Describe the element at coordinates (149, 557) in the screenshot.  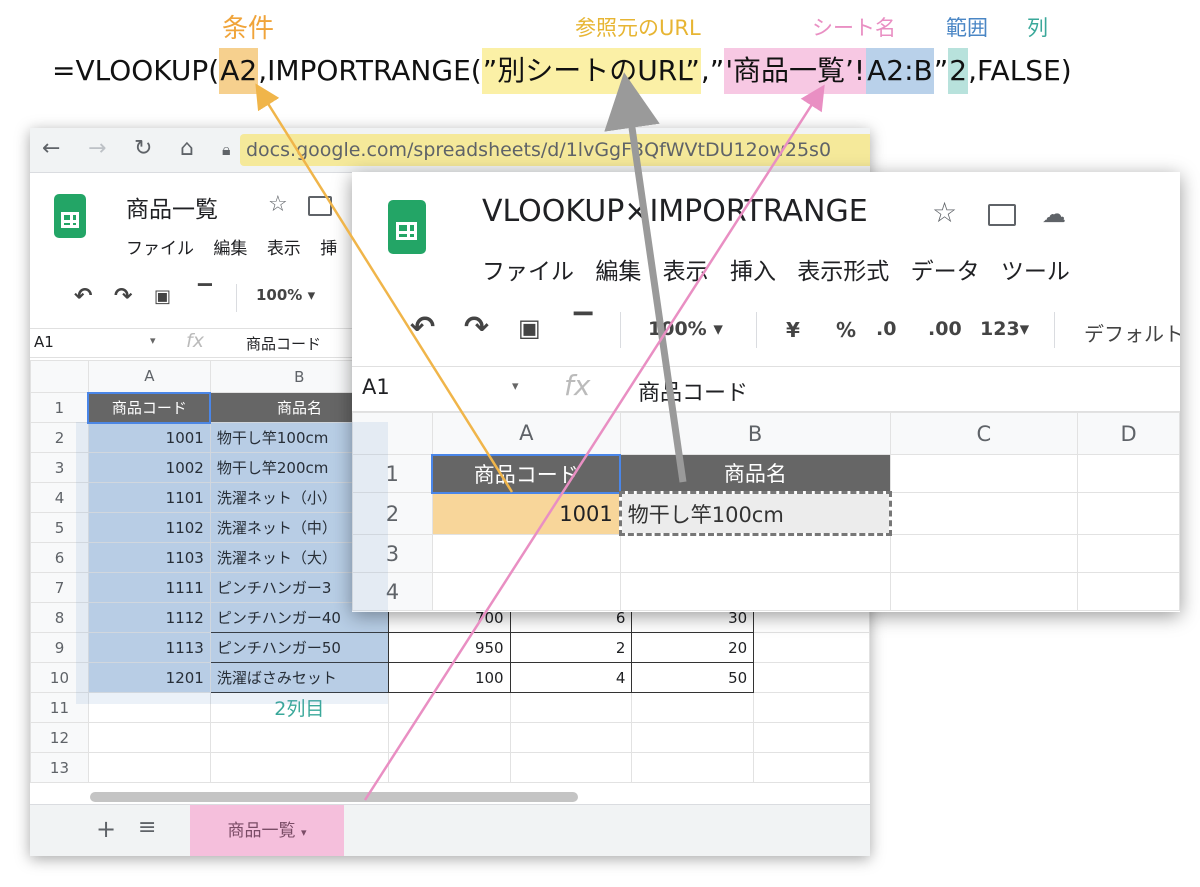
I see `cell: 1103` at that location.